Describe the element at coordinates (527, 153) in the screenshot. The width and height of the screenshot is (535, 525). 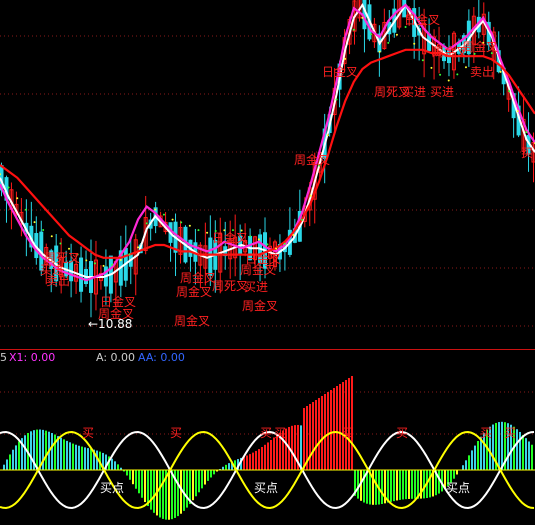
I see `signal-annotation: 买` at that location.